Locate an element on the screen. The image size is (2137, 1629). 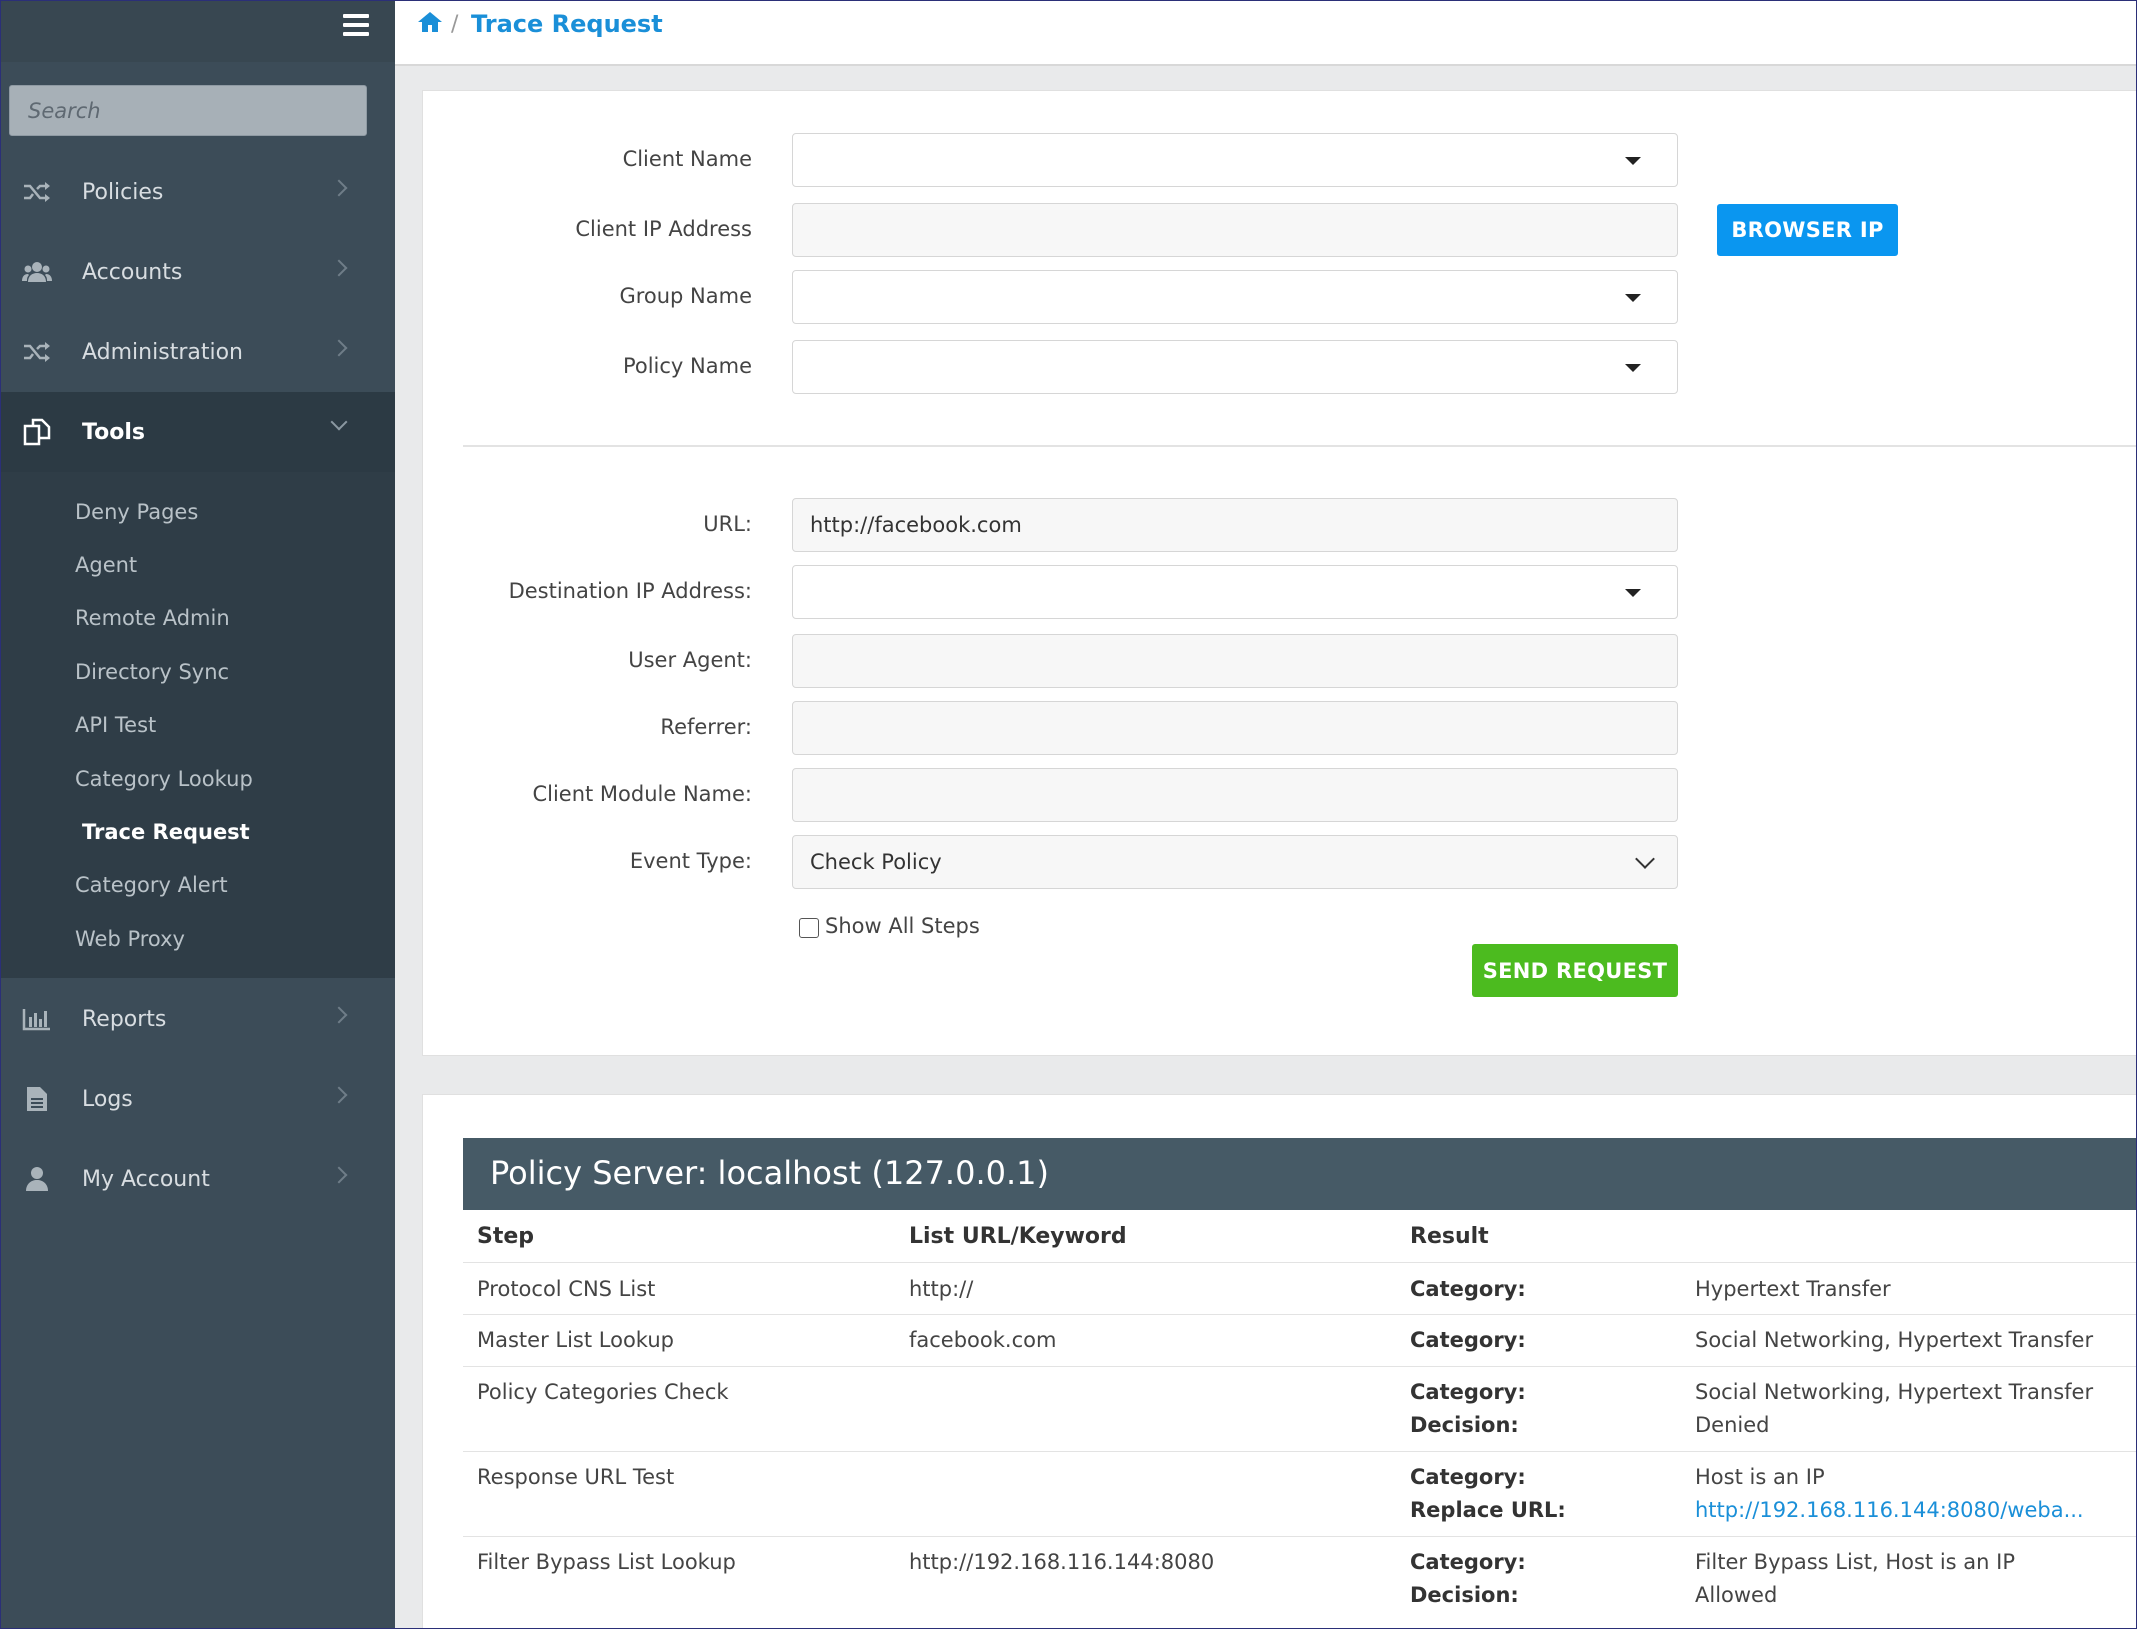
sidebar-item-accounts: Accounts is located at coordinates (197, 272).